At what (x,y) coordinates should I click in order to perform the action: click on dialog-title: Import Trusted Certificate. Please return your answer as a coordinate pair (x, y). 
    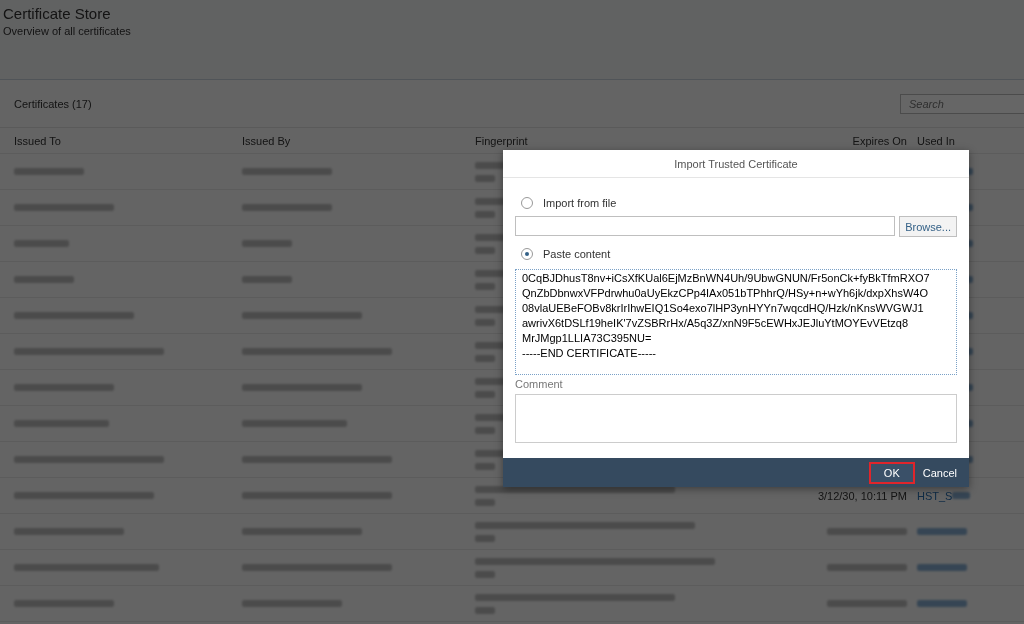
    Looking at the image, I should click on (736, 164).